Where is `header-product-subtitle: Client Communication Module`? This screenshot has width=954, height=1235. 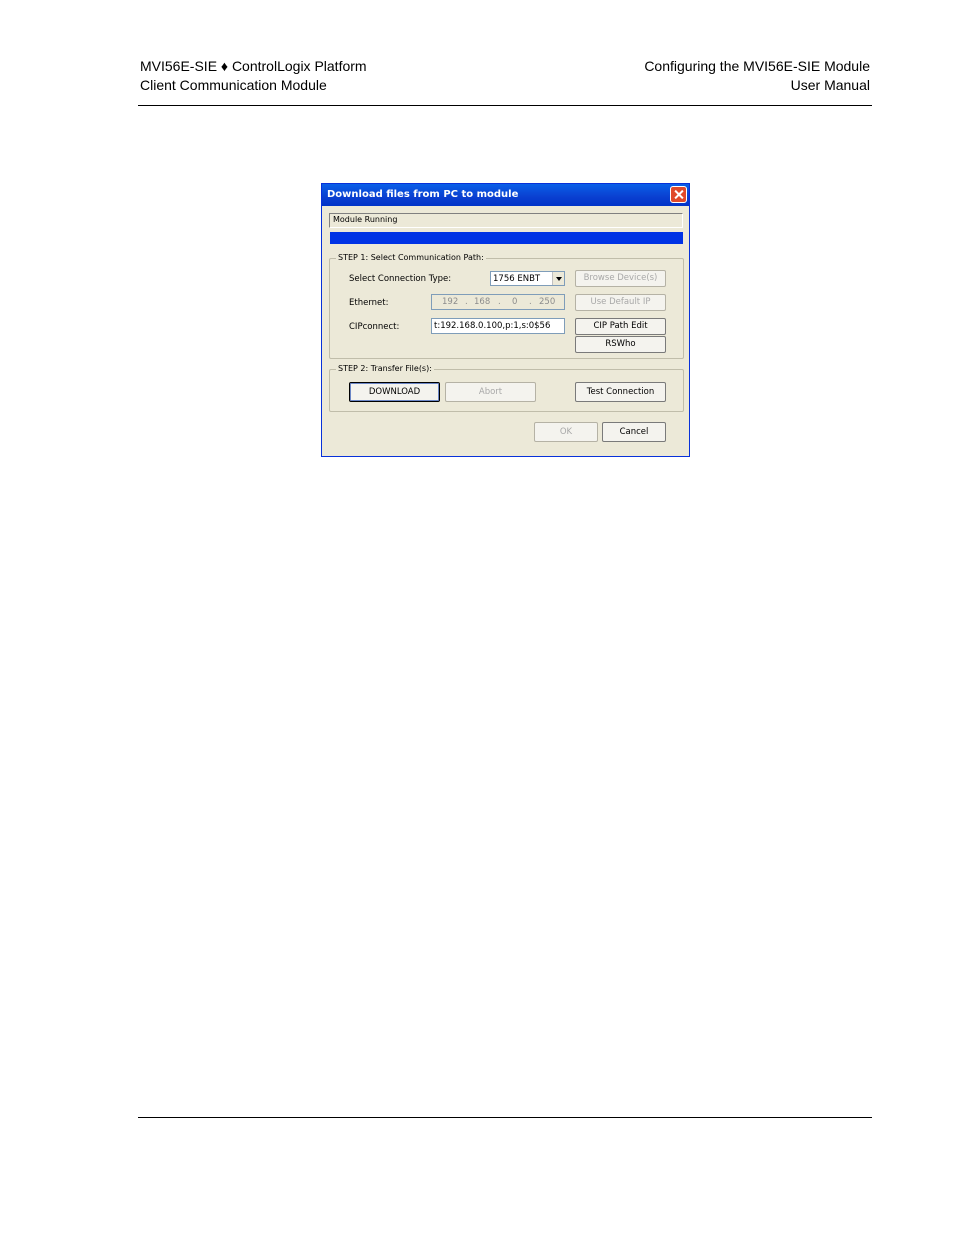 header-product-subtitle: Client Communication Module is located at coordinates (233, 85).